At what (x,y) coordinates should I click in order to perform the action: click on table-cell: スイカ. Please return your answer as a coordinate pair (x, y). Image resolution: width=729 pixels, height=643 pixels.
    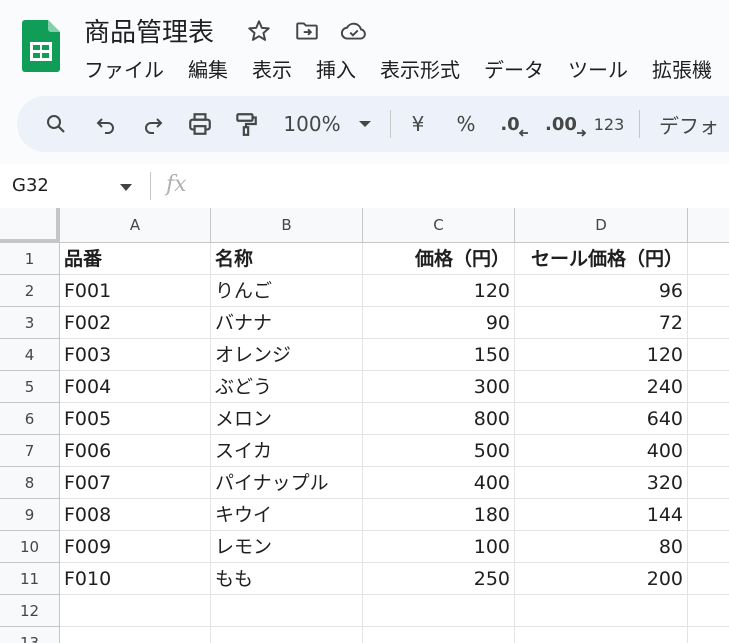
    Looking at the image, I should click on (287, 451).